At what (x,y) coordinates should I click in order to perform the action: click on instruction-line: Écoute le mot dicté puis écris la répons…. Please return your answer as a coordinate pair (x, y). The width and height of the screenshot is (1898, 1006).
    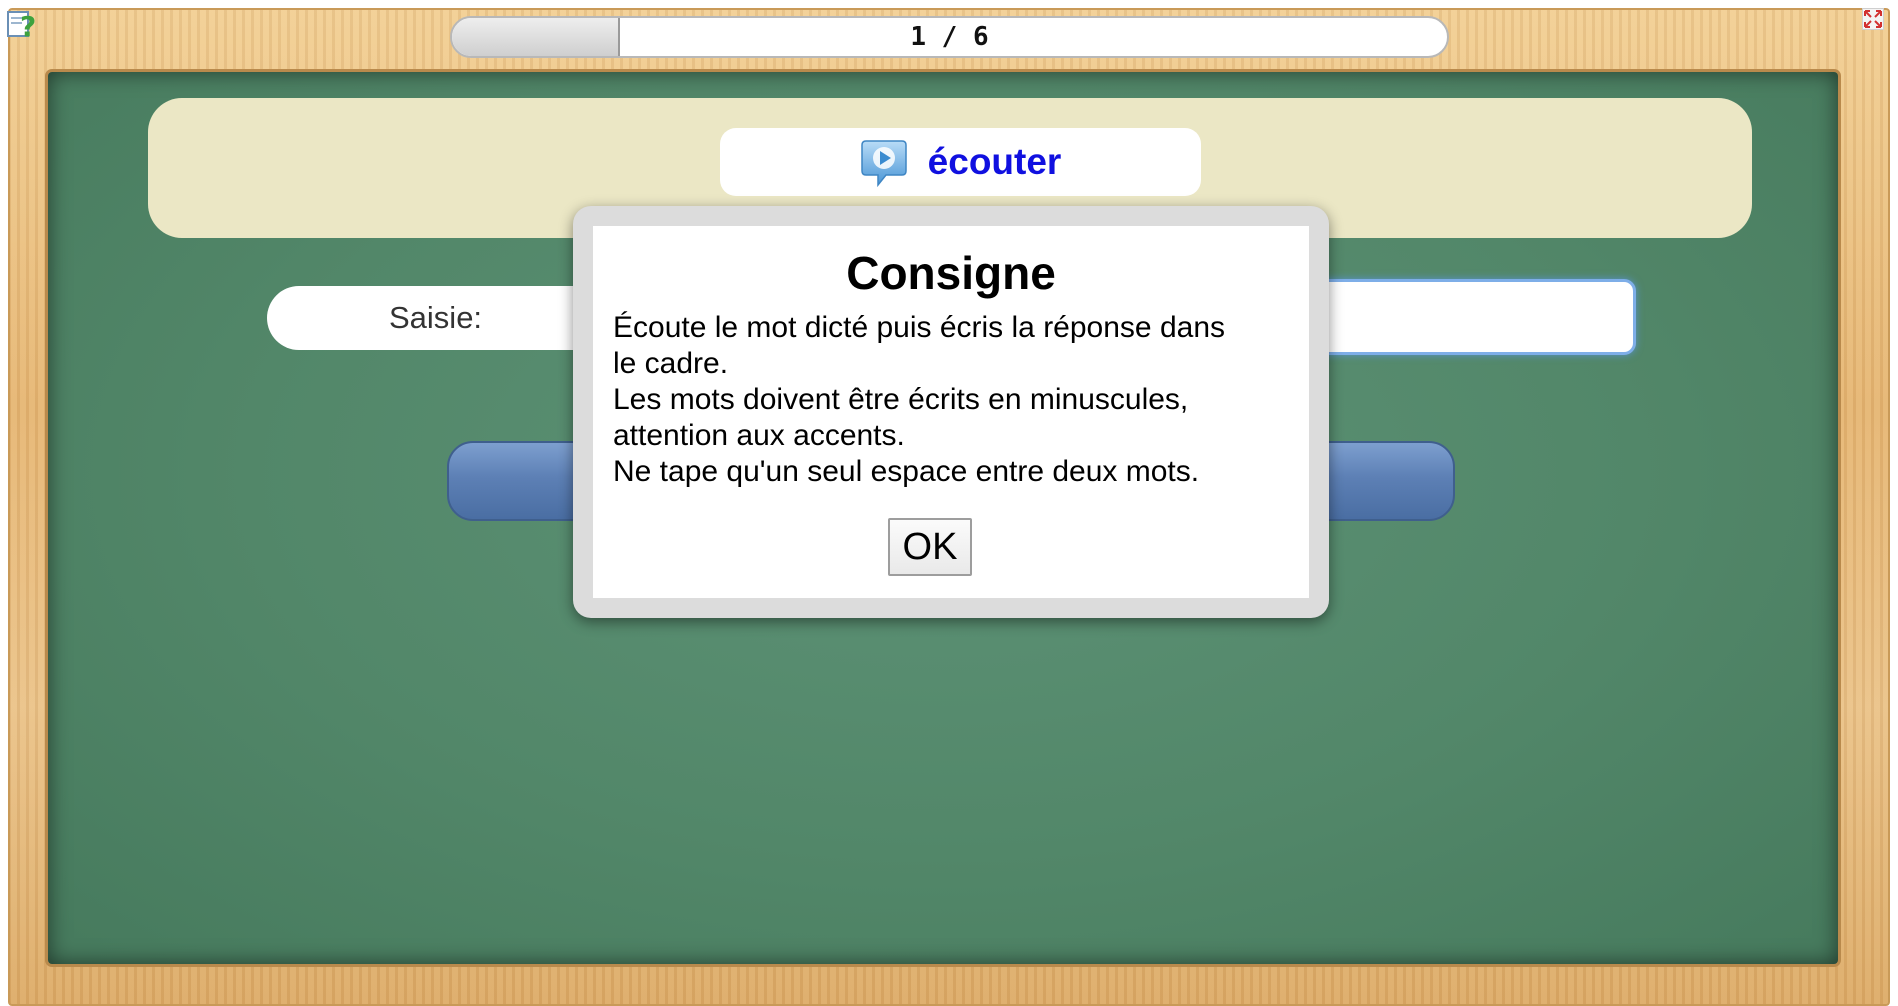
    Looking at the image, I should click on (919, 327).